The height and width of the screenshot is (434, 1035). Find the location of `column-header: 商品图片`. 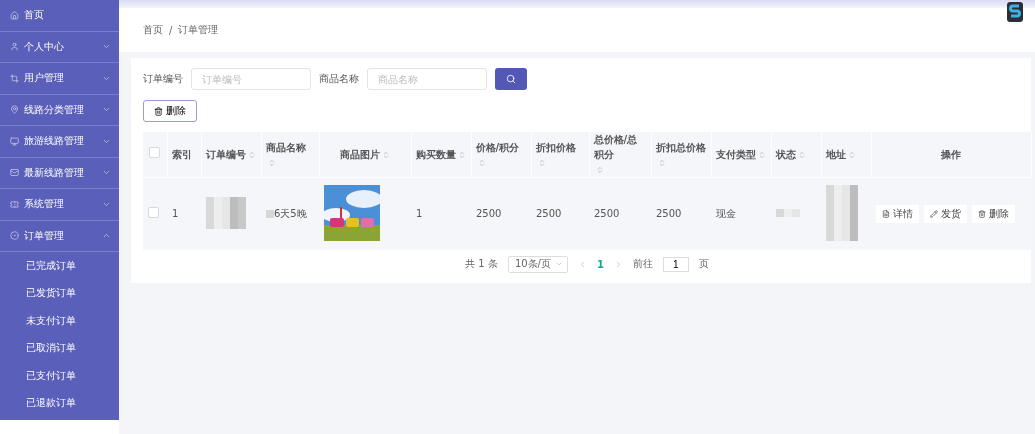

column-header: 商品图片 is located at coordinates (360, 154).